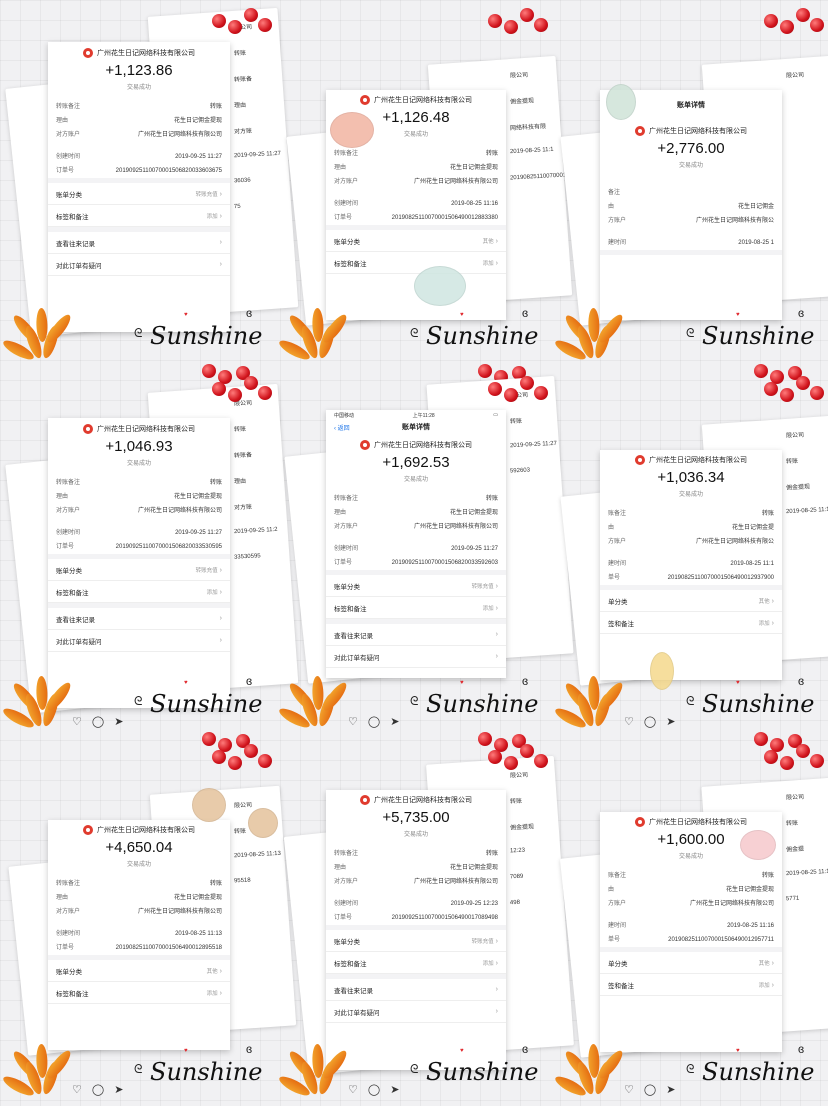 This screenshot has width=828, height=1106. I want to click on menu-value: ›, so click(496, 634).